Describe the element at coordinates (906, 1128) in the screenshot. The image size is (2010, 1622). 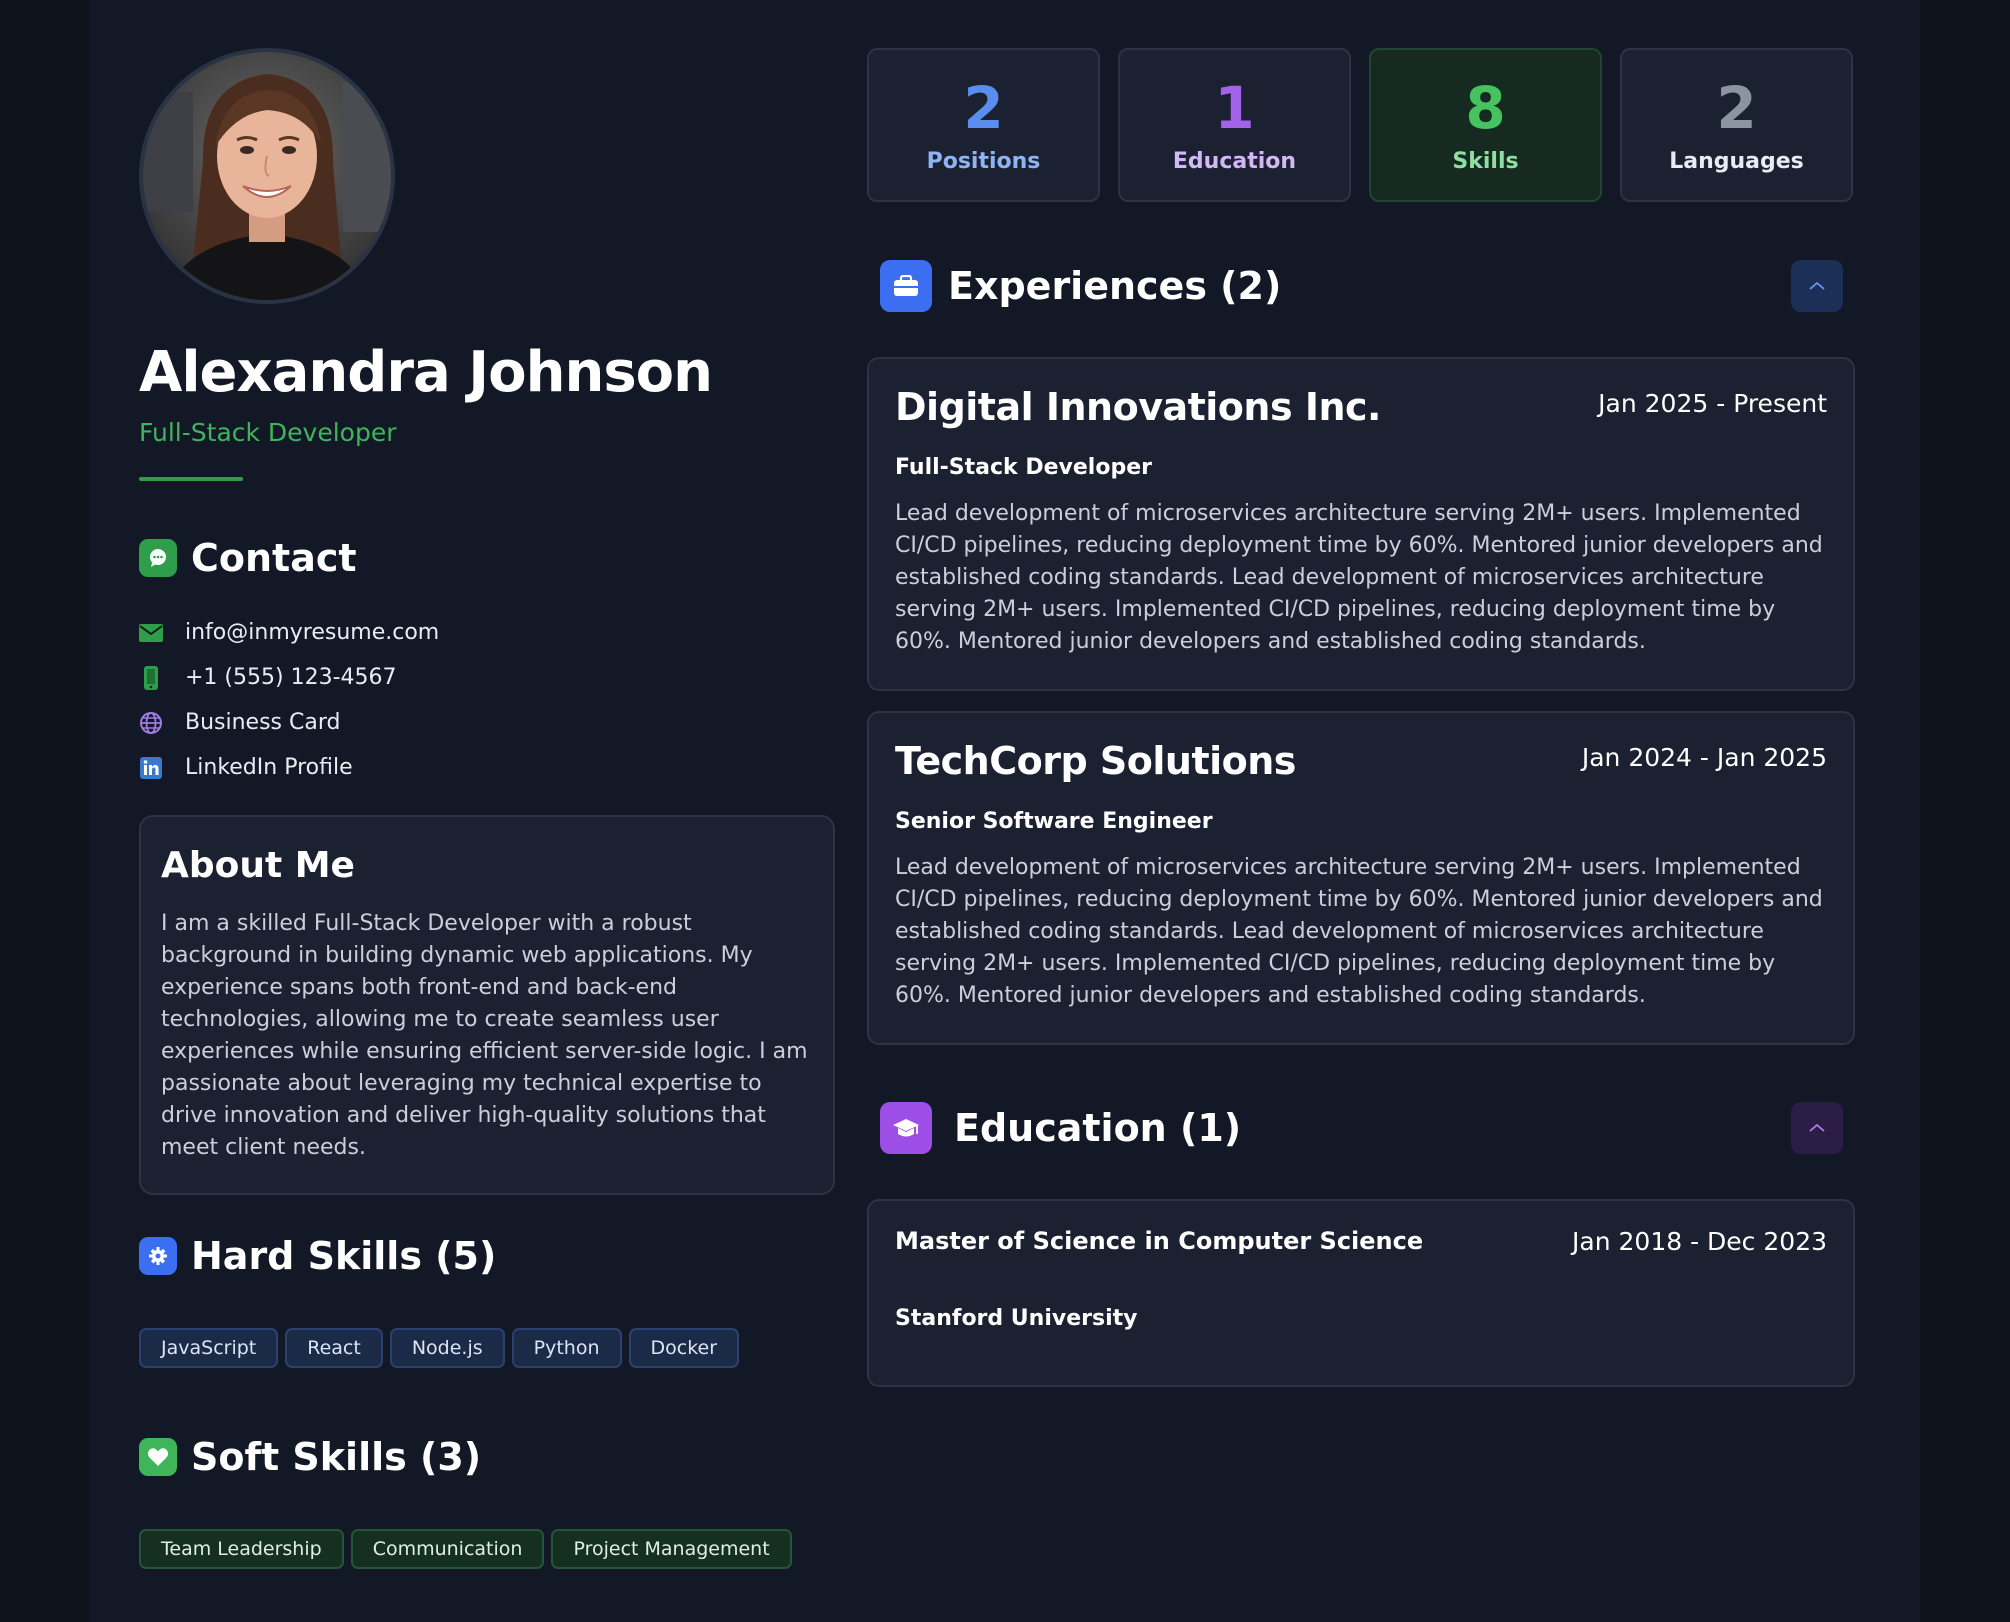
I see `graduation-cap-icon` at that location.